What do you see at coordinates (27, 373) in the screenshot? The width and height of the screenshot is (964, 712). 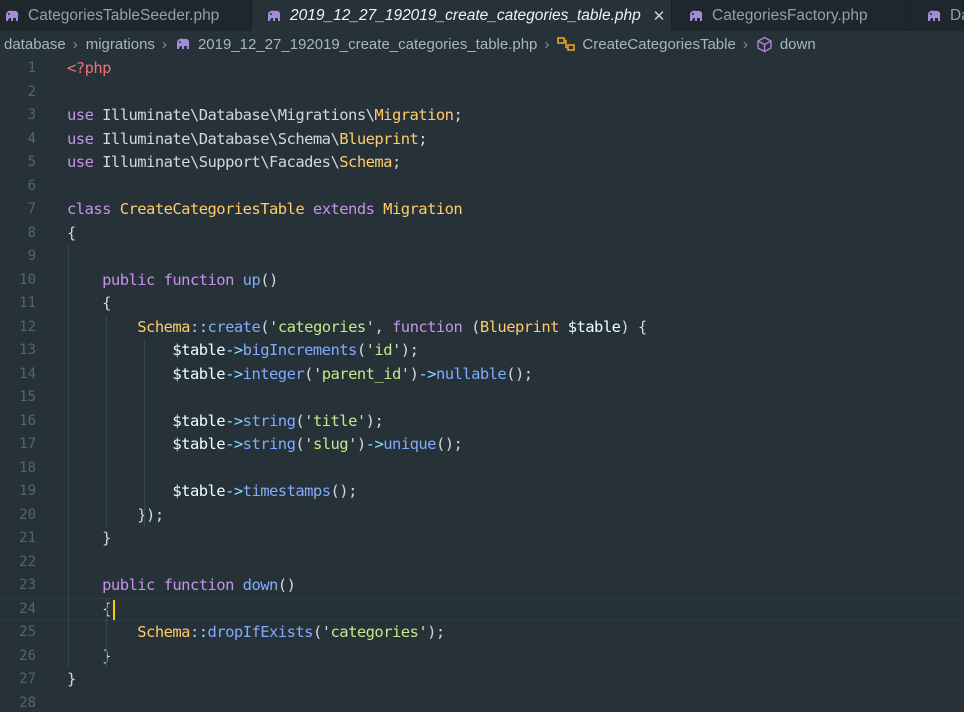 I see `line-number: 14` at bounding box center [27, 373].